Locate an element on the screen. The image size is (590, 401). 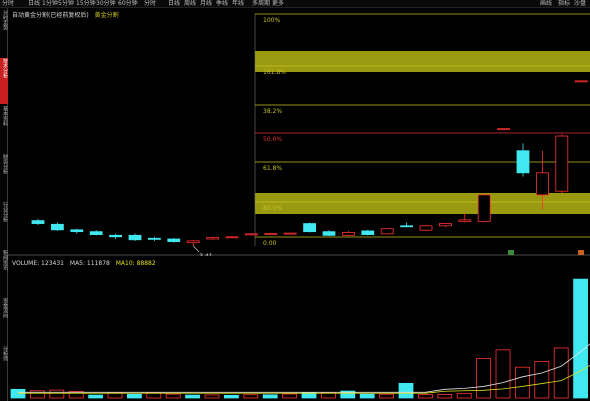
toolbar-item: 季线 is located at coordinates (222, 4).